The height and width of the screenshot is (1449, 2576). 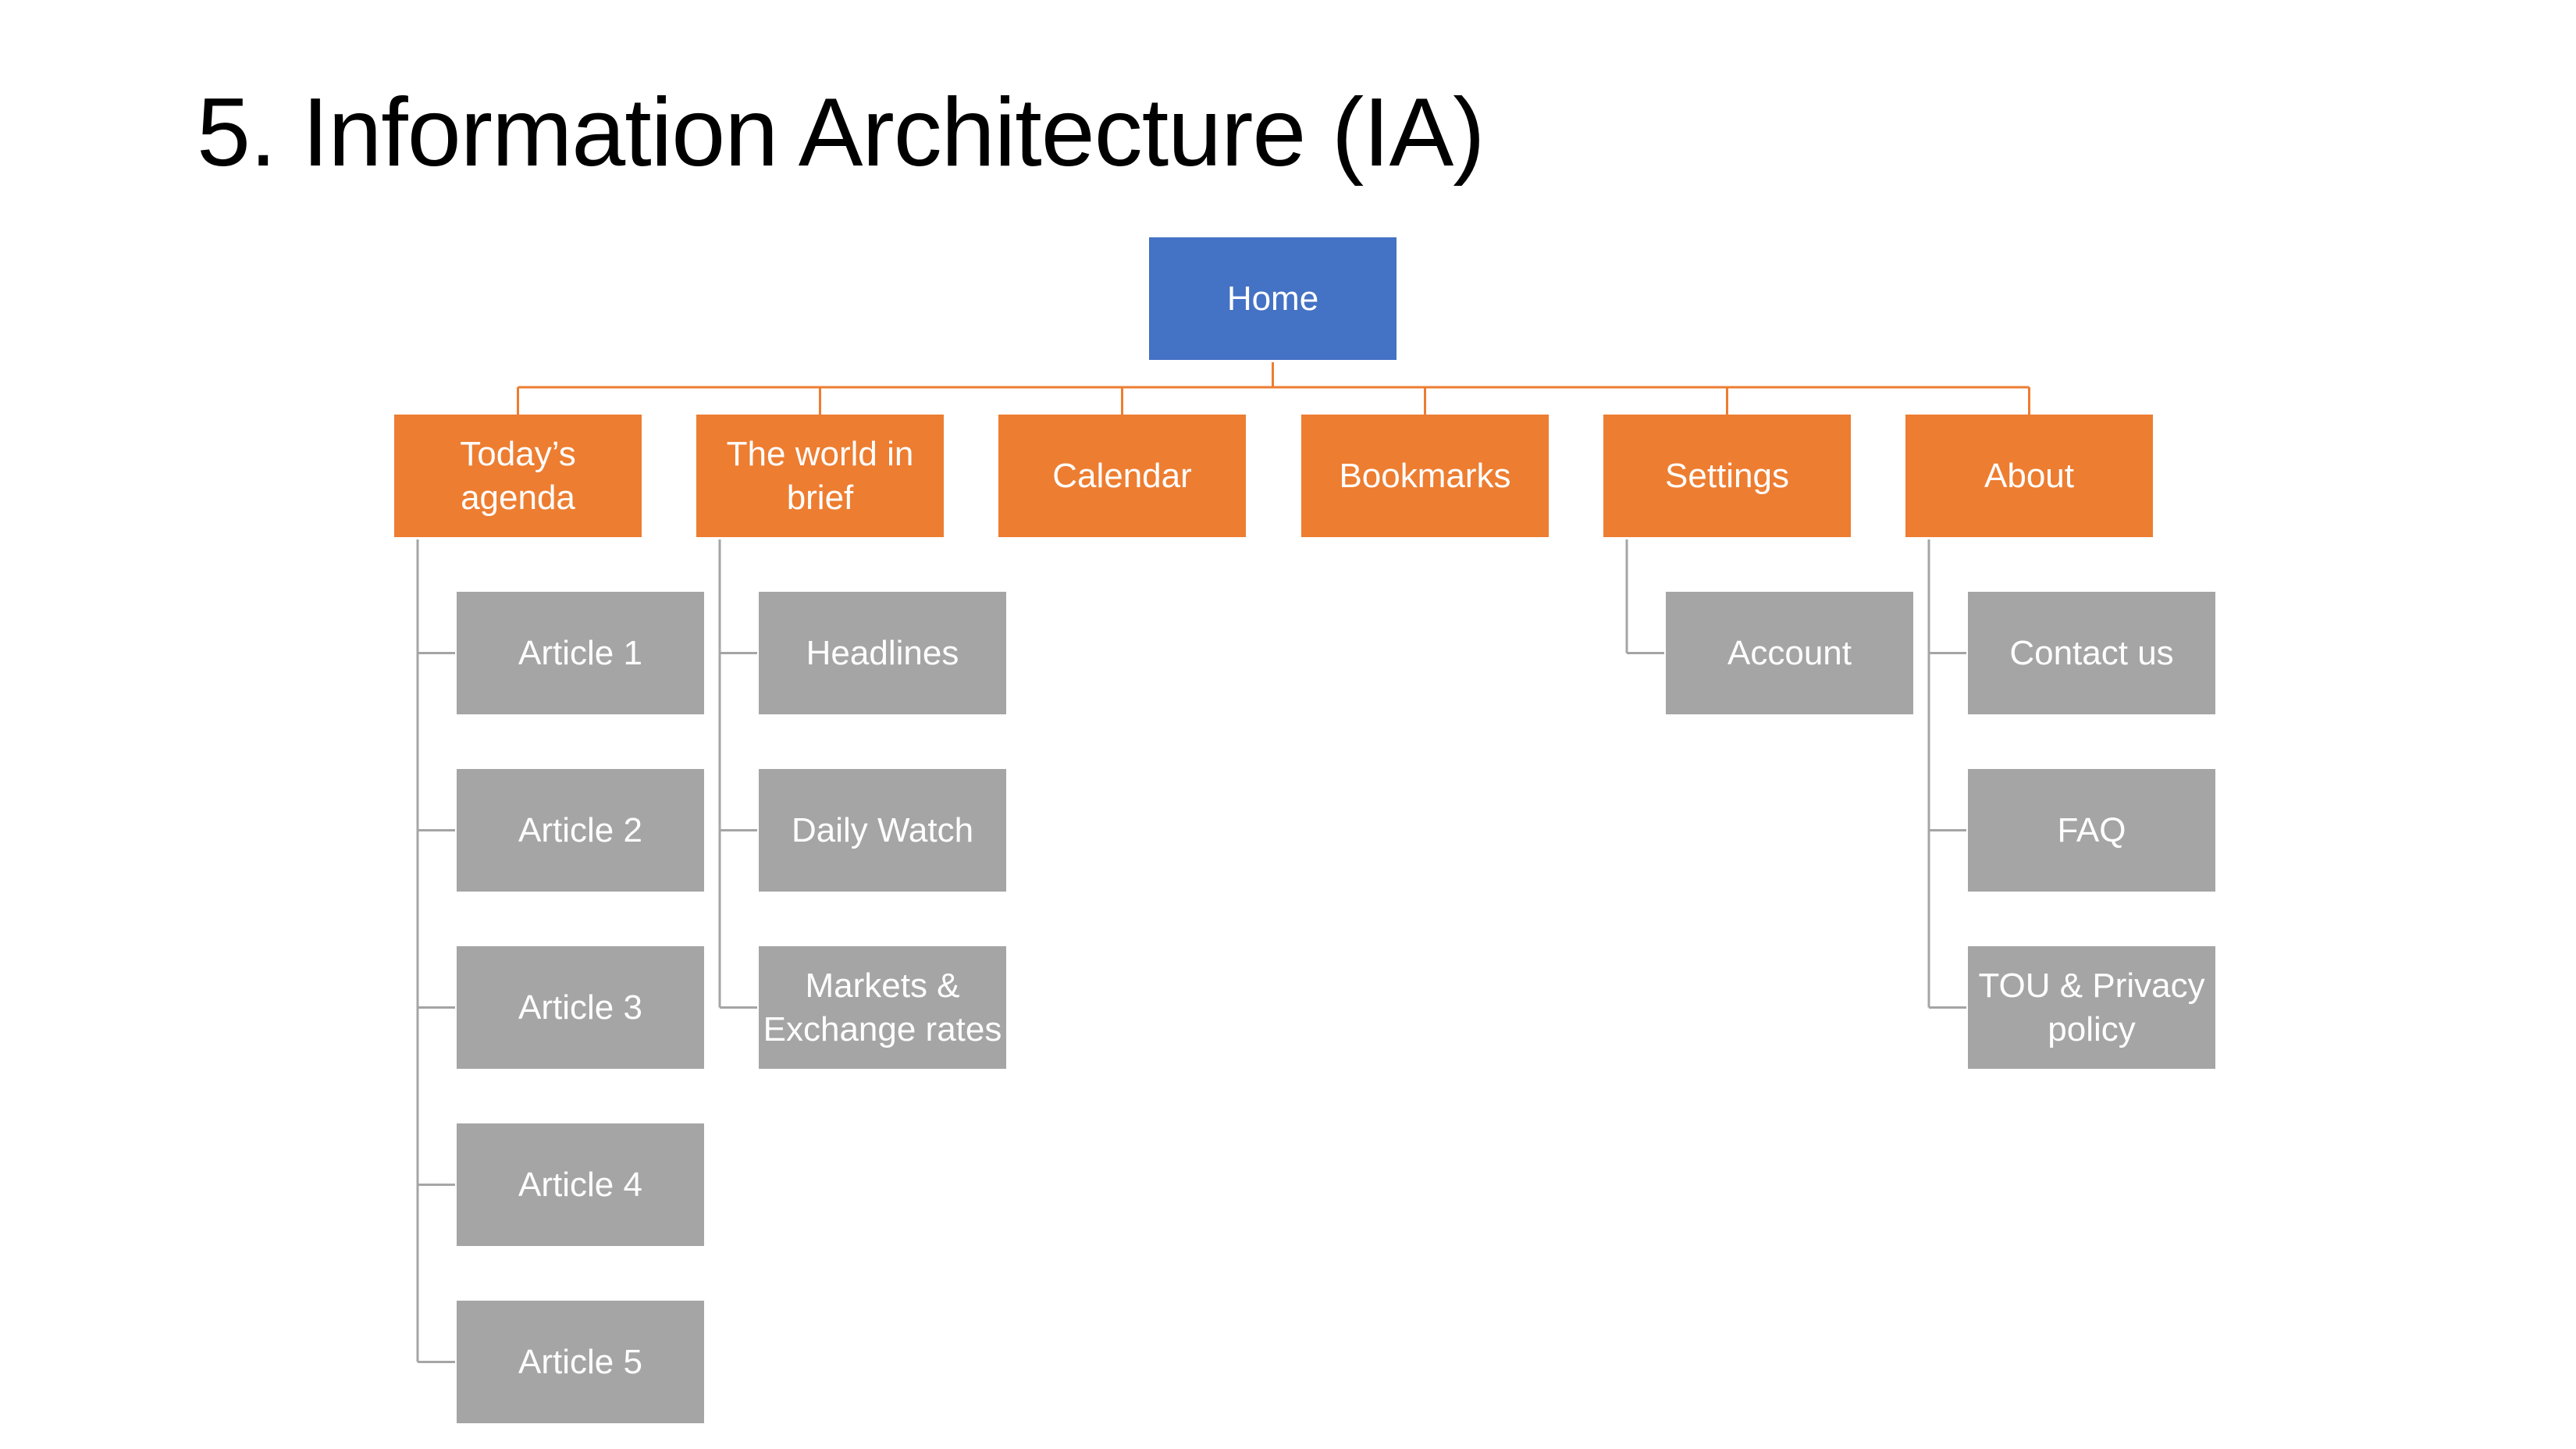 What do you see at coordinates (580, 653) in the screenshot?
I see `node-page: Article 1` at bounding box center [580, 653].